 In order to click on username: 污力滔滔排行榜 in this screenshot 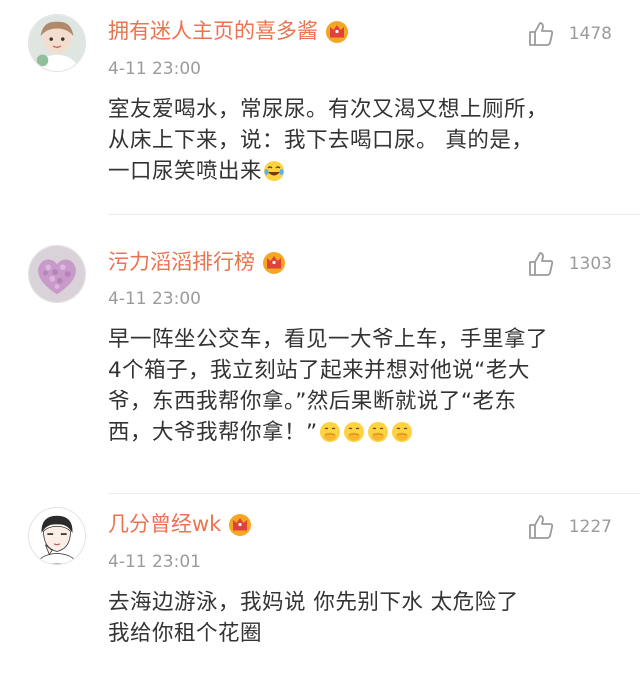, I will do `click(197, 262)`.